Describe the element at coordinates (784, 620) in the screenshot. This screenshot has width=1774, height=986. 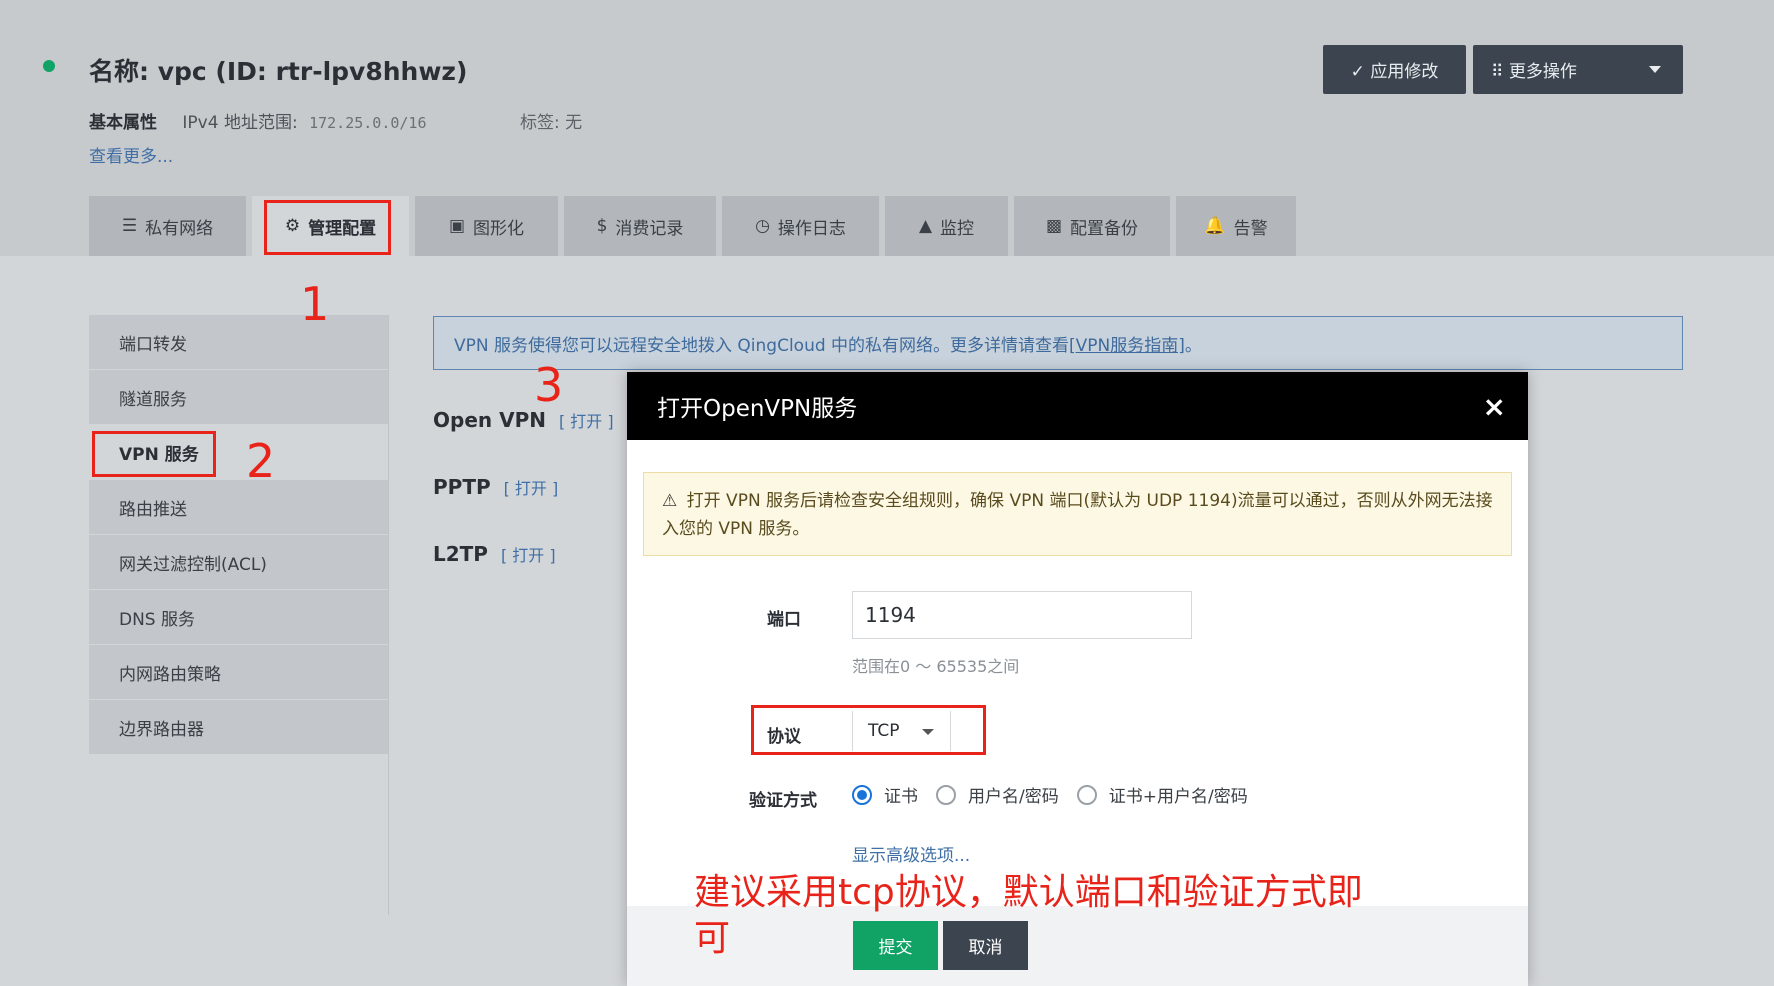
I see `port-label: 端口` at that location.